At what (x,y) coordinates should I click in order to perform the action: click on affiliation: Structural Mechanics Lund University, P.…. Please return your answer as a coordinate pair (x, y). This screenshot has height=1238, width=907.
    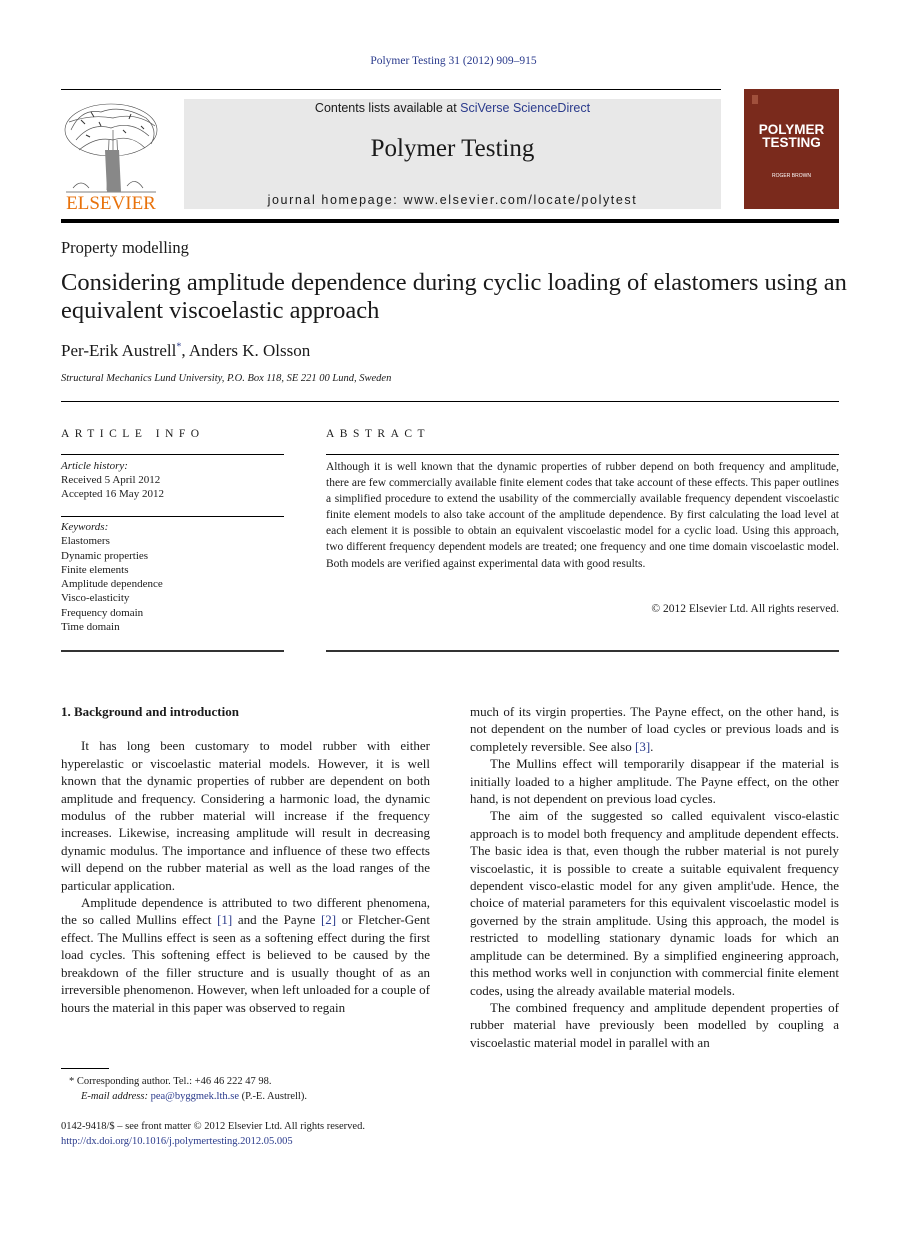
    Looking at the image, I should click on (226, 378).